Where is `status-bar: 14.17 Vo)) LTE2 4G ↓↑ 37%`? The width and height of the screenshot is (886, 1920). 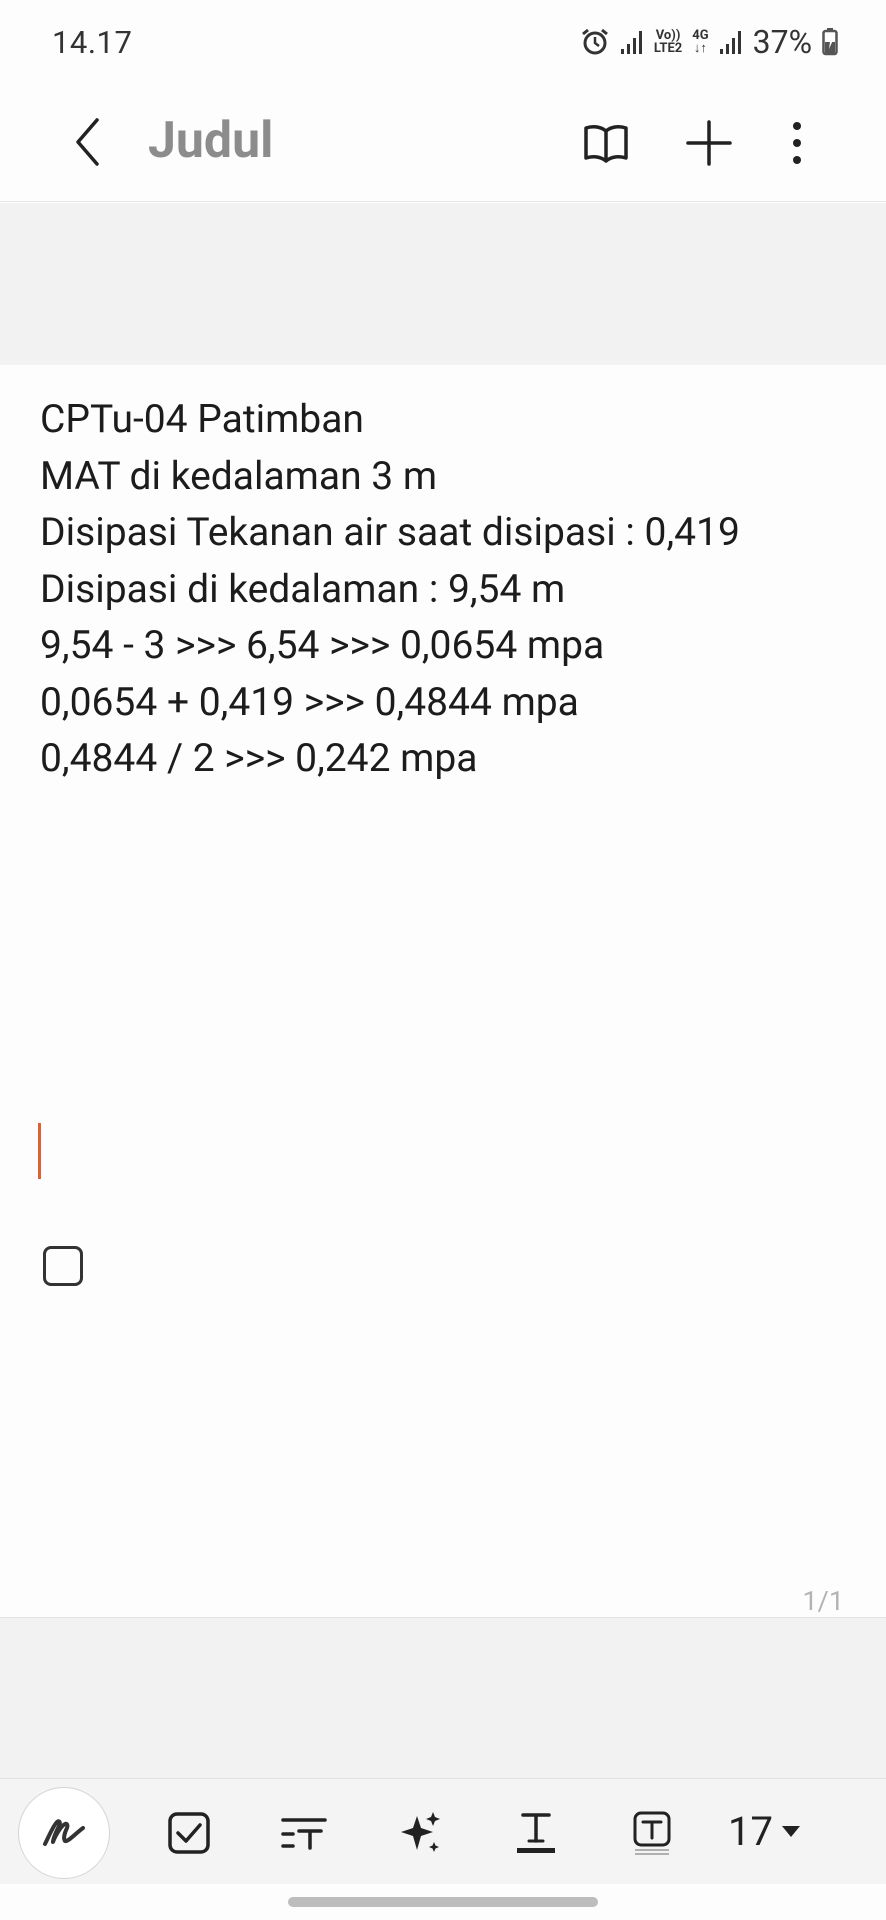 status-bar: 14.17 Vo)) LTE2 4G ↓↑ 37% is located at coordinates (443, 42).